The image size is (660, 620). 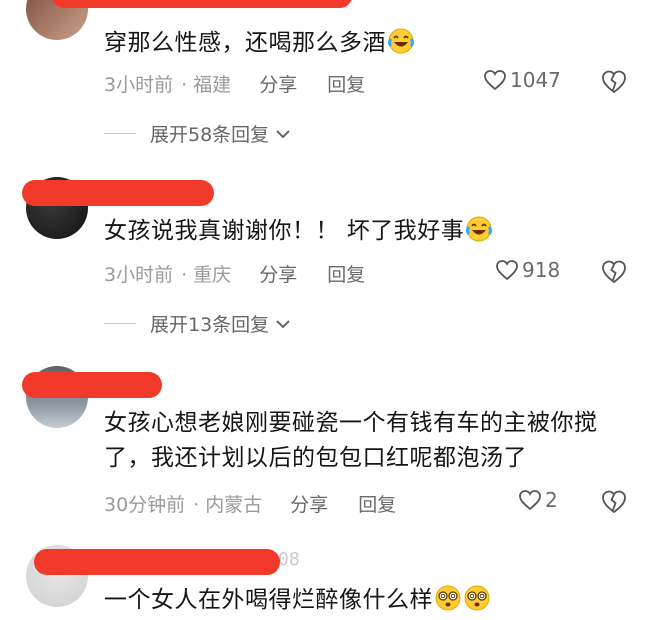 I want to click on comment-text-content: 穿那么性感，还喝那么多酒, so click(x=245, y=43).